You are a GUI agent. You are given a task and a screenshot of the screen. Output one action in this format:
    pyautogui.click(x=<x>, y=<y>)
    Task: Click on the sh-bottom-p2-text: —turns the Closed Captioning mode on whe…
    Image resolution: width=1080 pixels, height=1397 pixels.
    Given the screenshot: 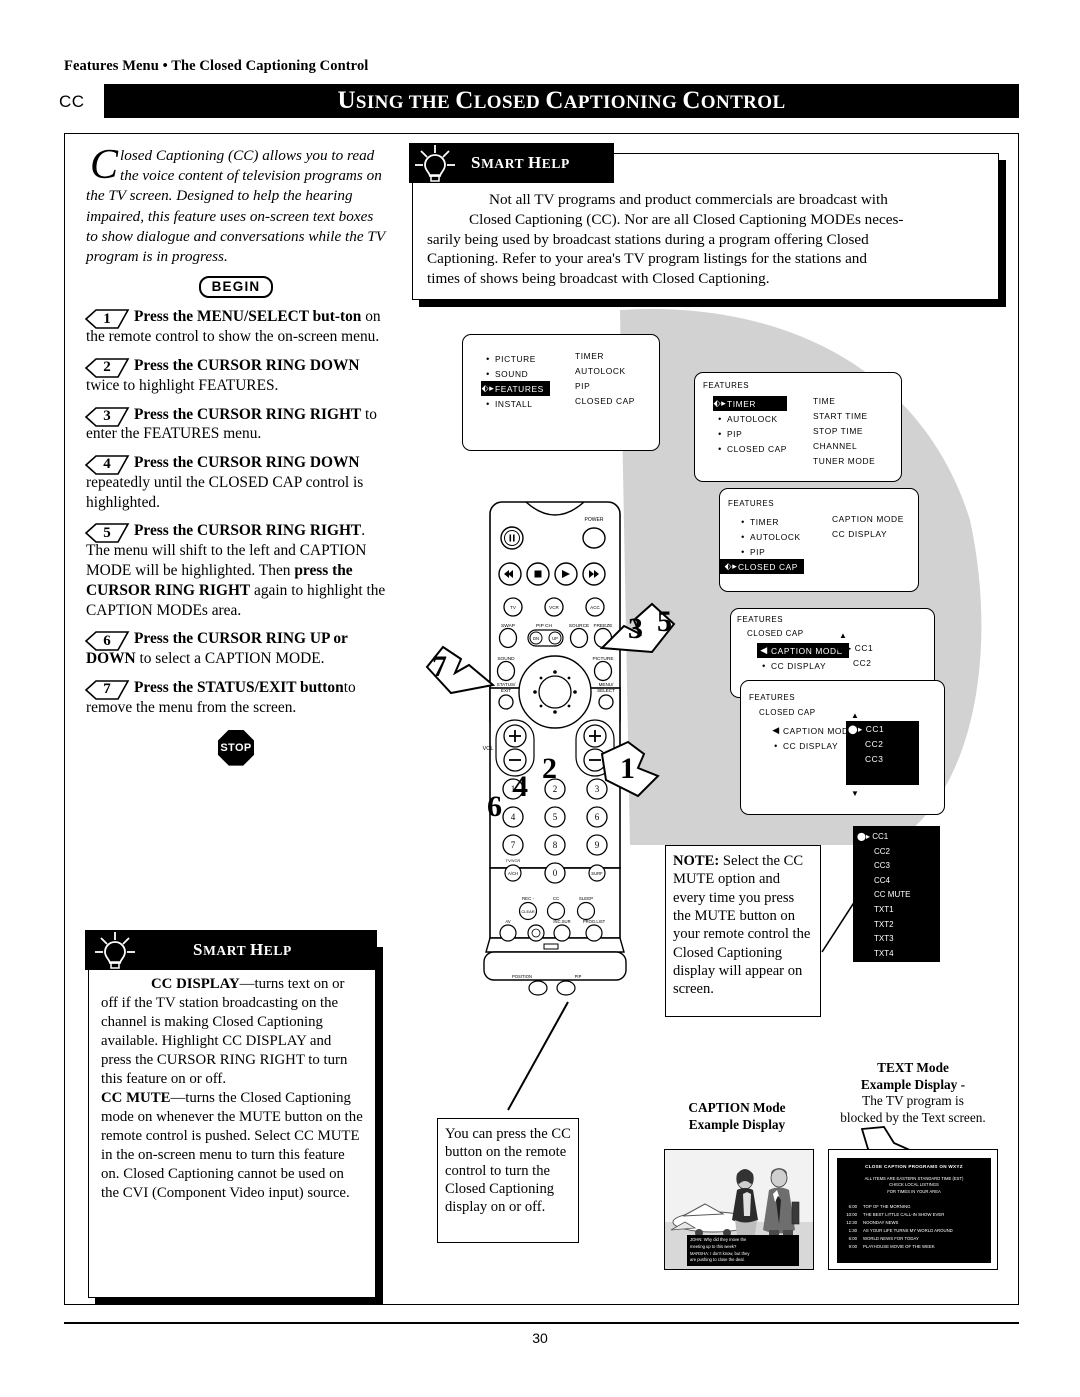 What is the action you would take?
    pyautogui.click(x=232, y=1145)
    